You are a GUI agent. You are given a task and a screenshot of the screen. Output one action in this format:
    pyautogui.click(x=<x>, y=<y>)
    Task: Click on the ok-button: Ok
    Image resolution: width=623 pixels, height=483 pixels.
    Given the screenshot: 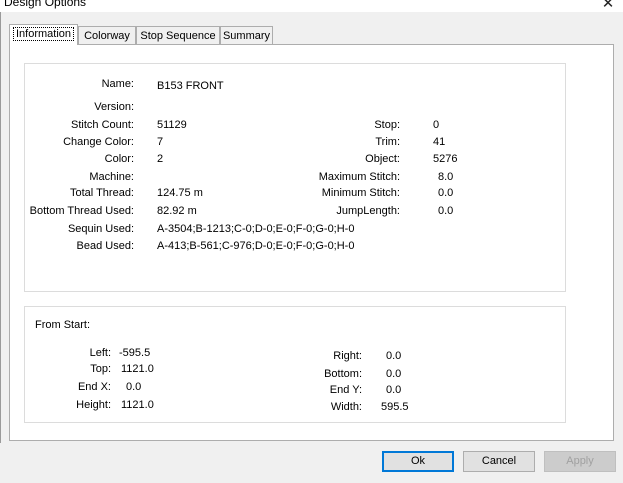 What is the action you would take?
    pyautogui.click(x=418, y=461)
    